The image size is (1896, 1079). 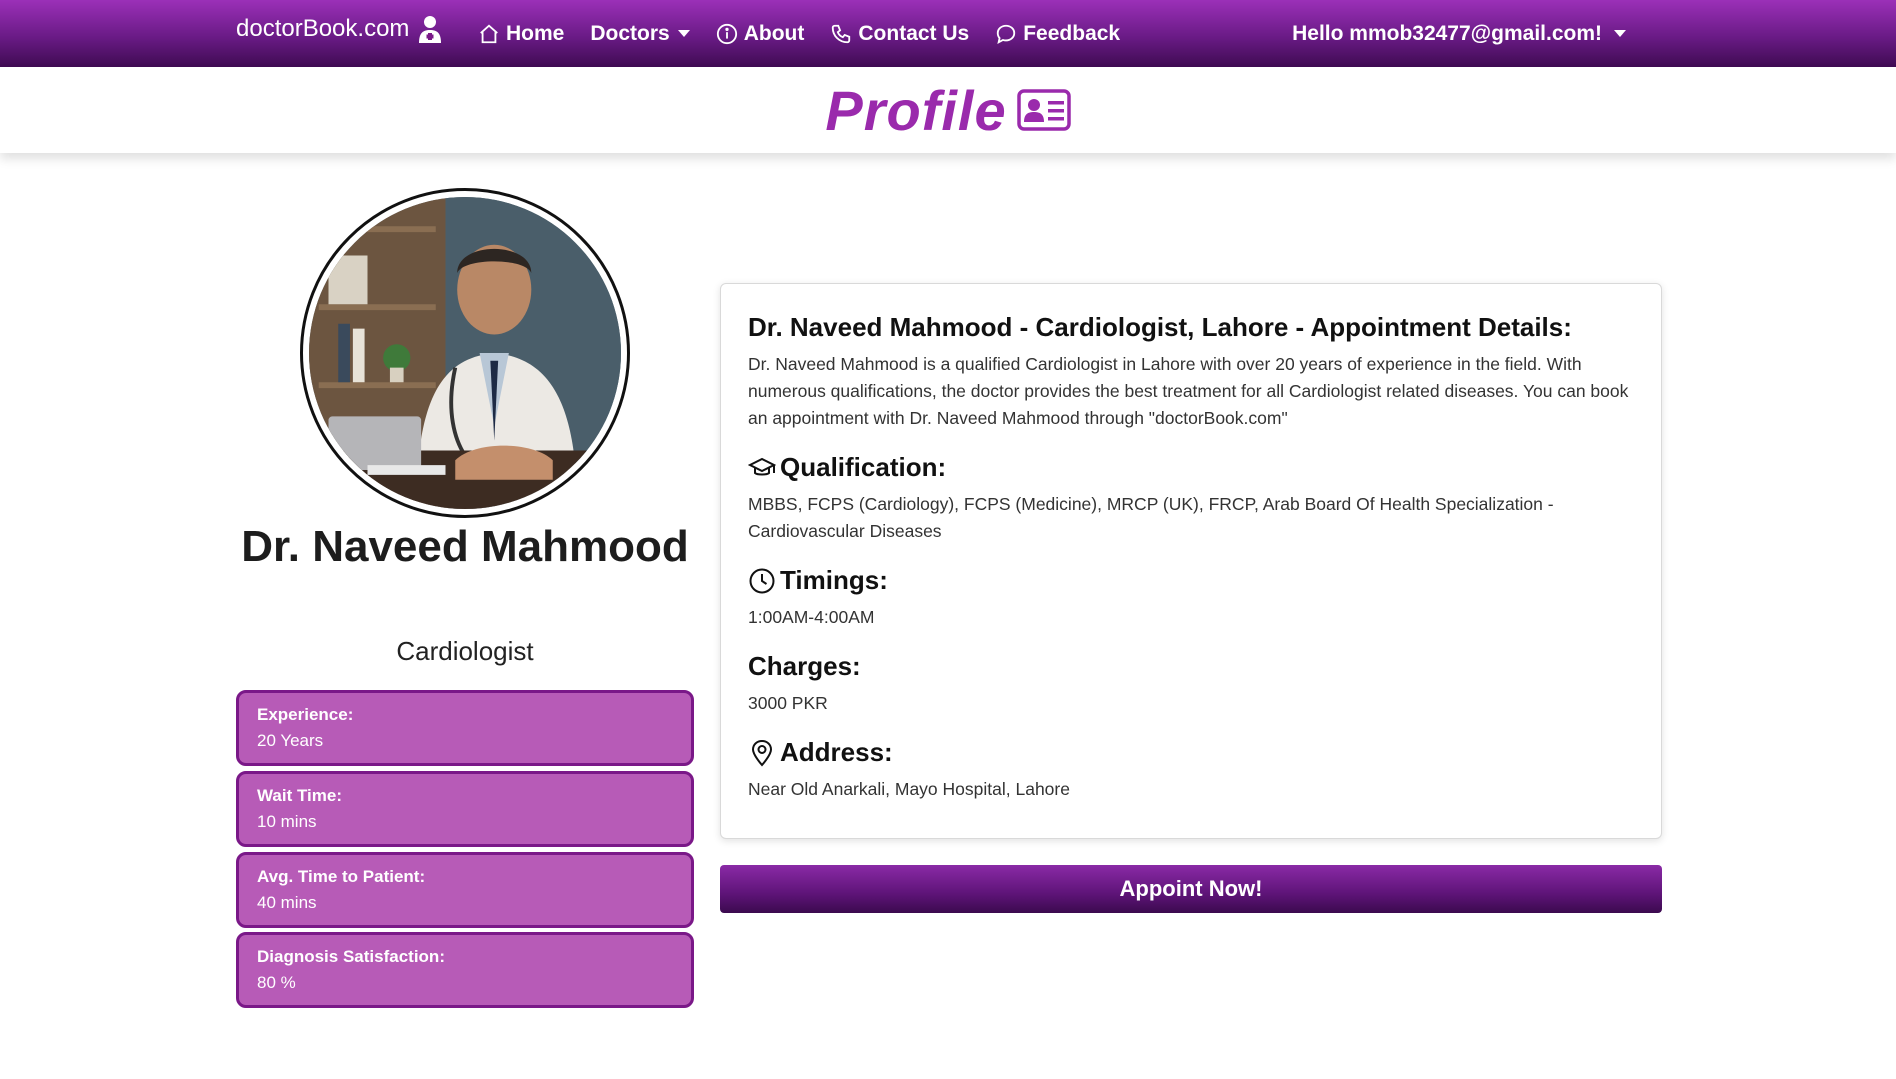 What do you see at coordinates (909, 789) in the screenshot?
I see `address-text: Near Old Anarkali, Mayo Hospital, Lahore` at bounding box center [909, 789].